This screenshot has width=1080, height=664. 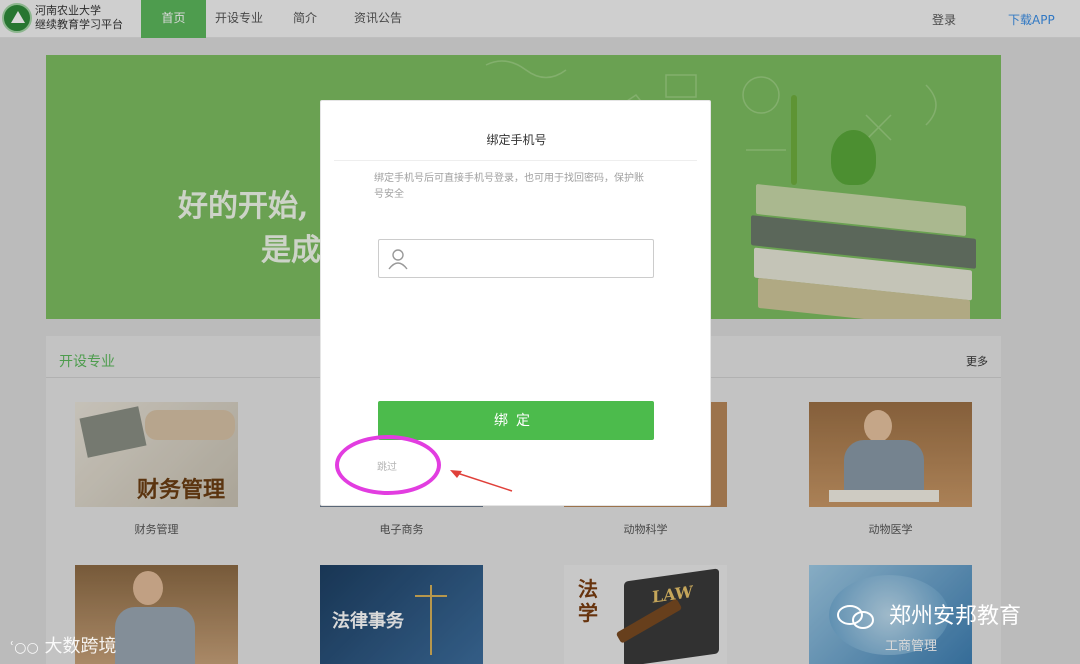 What do you see at coordinates (855, 617) in the screenshot?
I see `wechat-icon` at bounding box center [855, 617].